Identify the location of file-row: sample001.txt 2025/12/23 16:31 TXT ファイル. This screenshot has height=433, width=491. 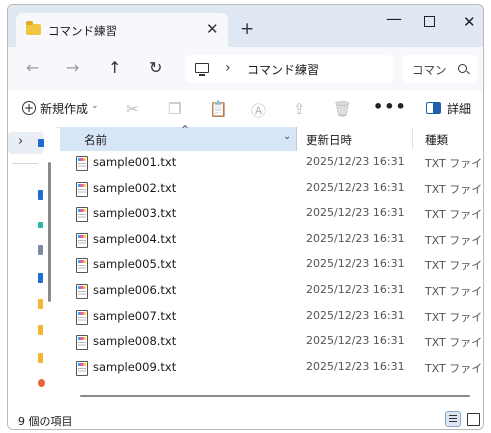
(271, 164).